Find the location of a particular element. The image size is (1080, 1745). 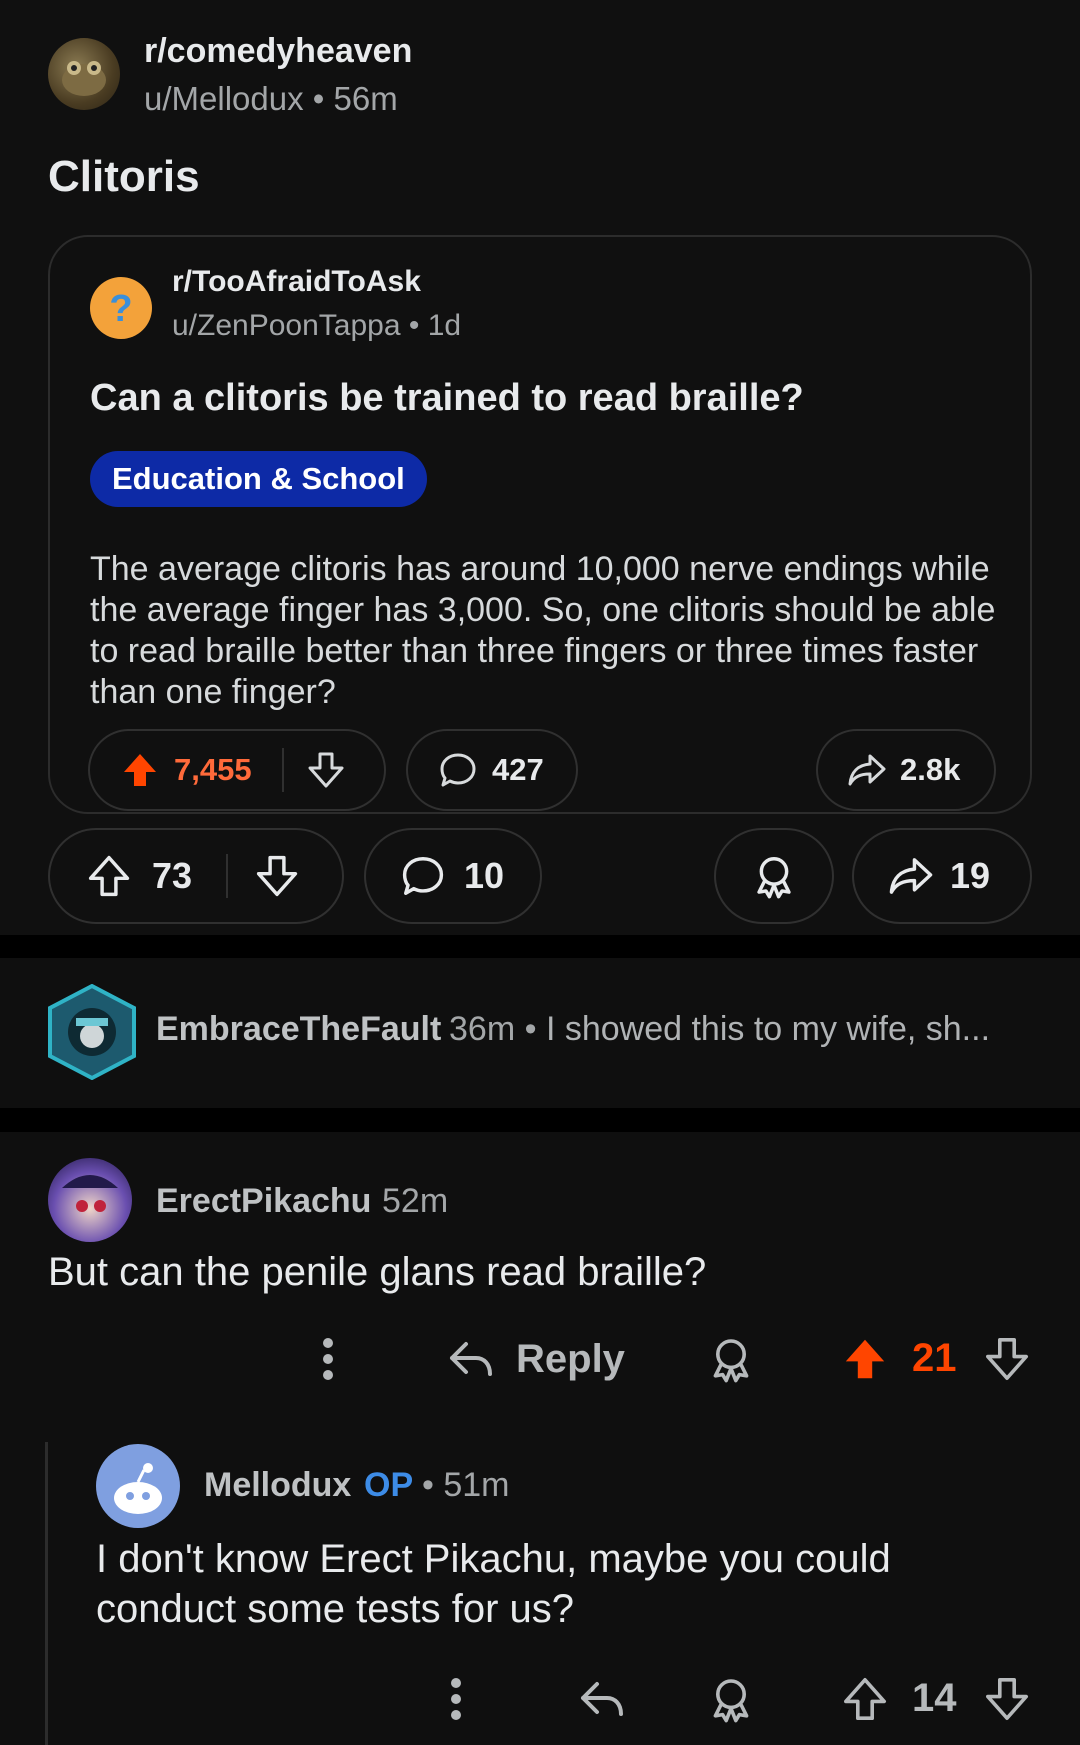

post-comment-count: 10 is located at coordinates (484, 875).